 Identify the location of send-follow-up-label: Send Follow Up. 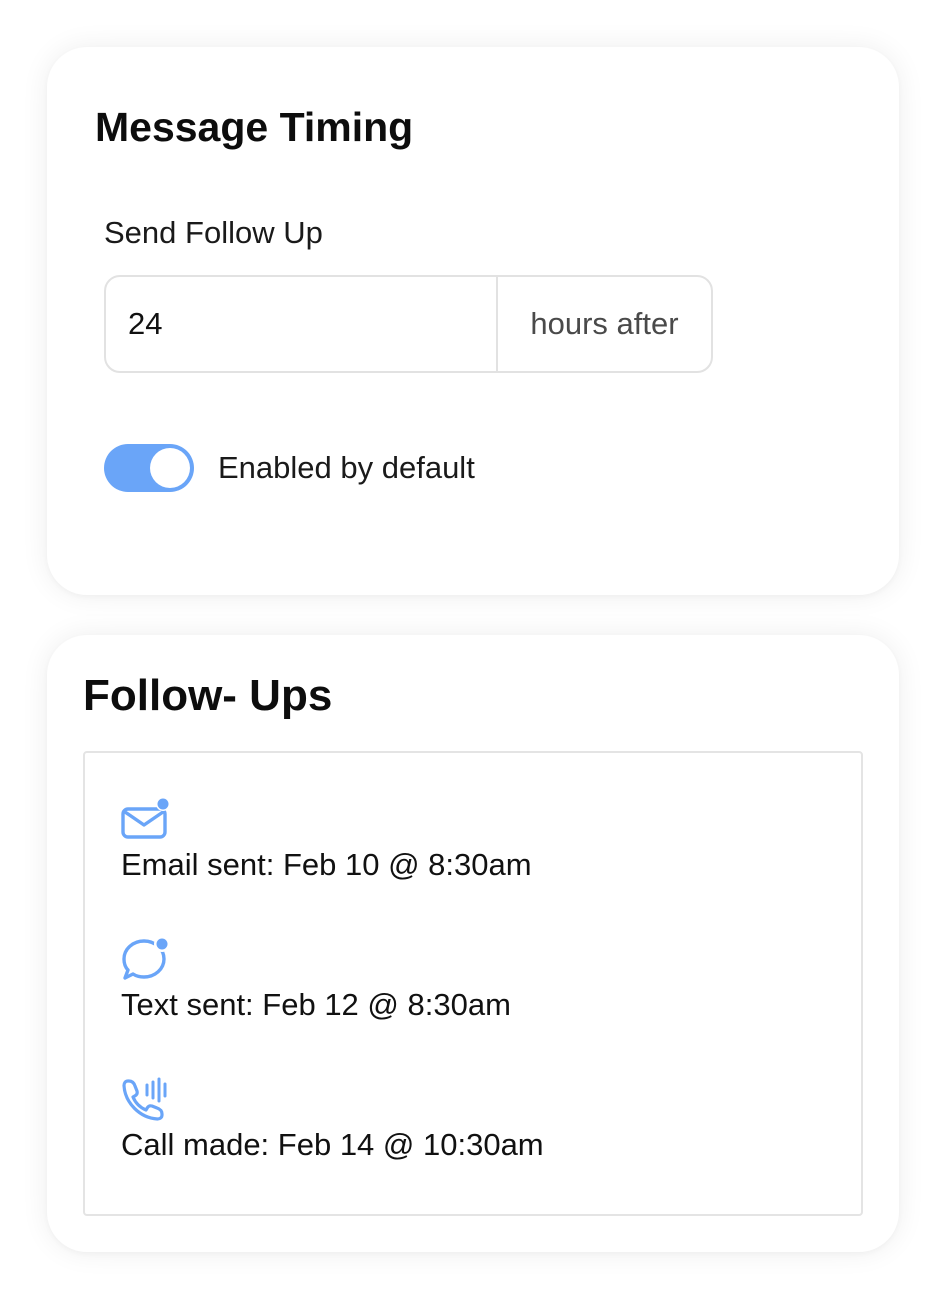
(213, 232).